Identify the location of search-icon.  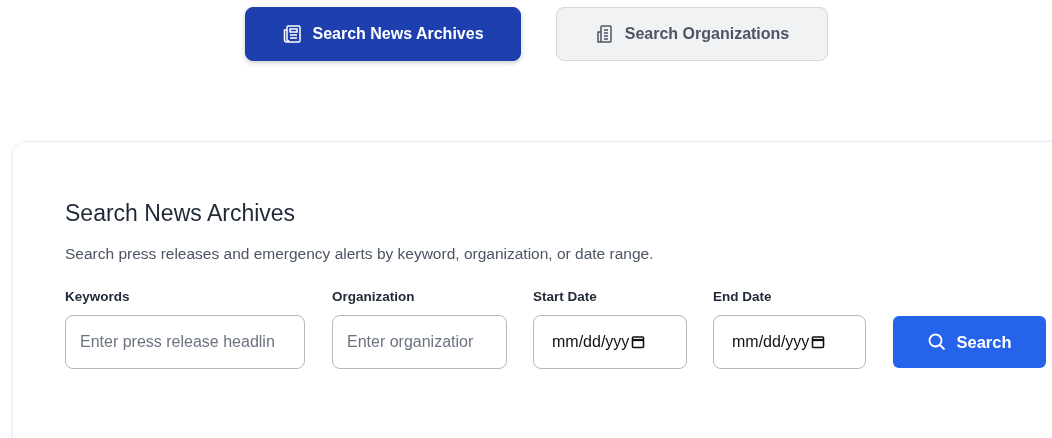
(937, 342).